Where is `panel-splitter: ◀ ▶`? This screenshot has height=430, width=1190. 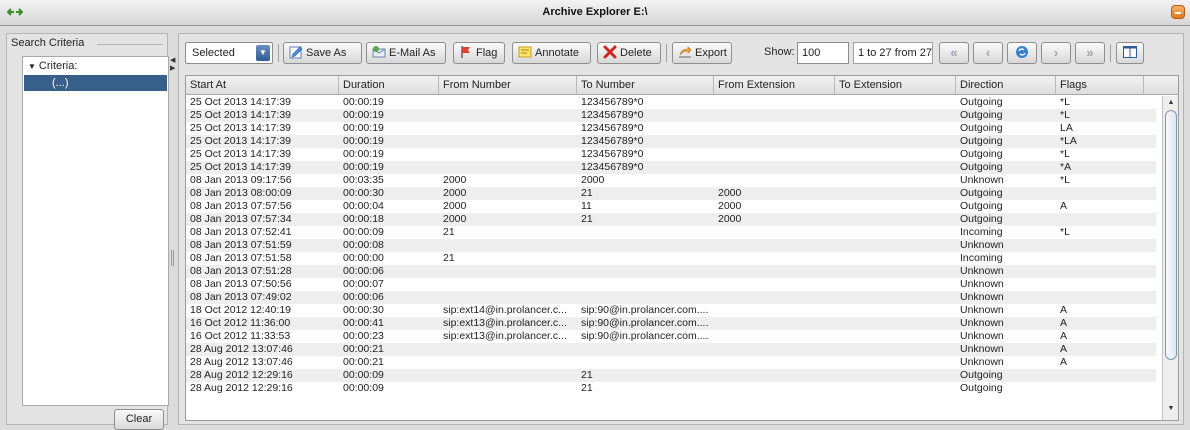
panel-splitter: ◀ ▶ is located at coordinates (173, 229).